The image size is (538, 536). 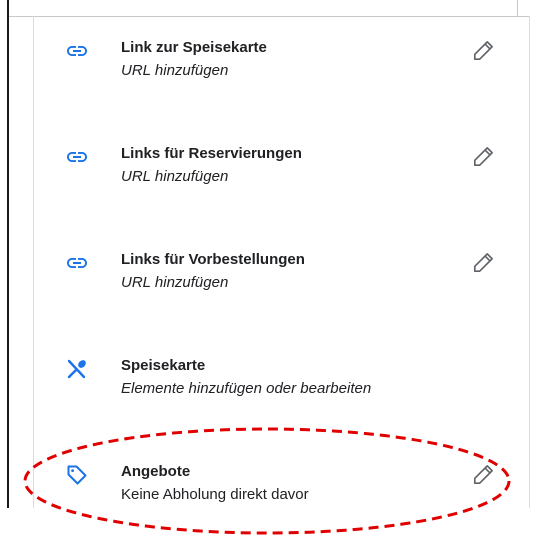 What do you see at coordinates (194, 47) in the screenshot?
I see `item-title: Link zur Speisekarte` at bounding box center [194, 47].